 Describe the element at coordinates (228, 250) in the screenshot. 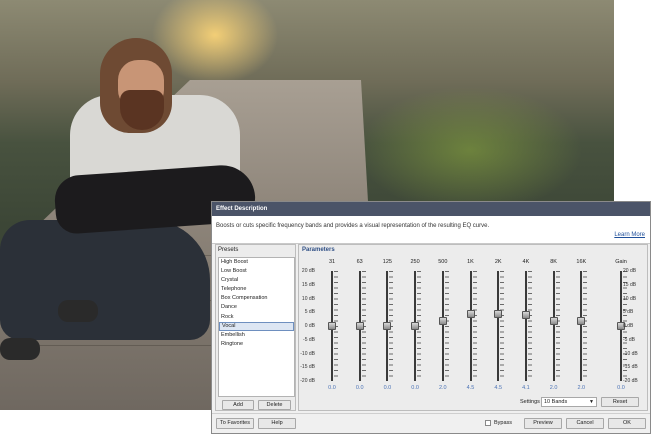

I see `presets-header: Presets` at that location.